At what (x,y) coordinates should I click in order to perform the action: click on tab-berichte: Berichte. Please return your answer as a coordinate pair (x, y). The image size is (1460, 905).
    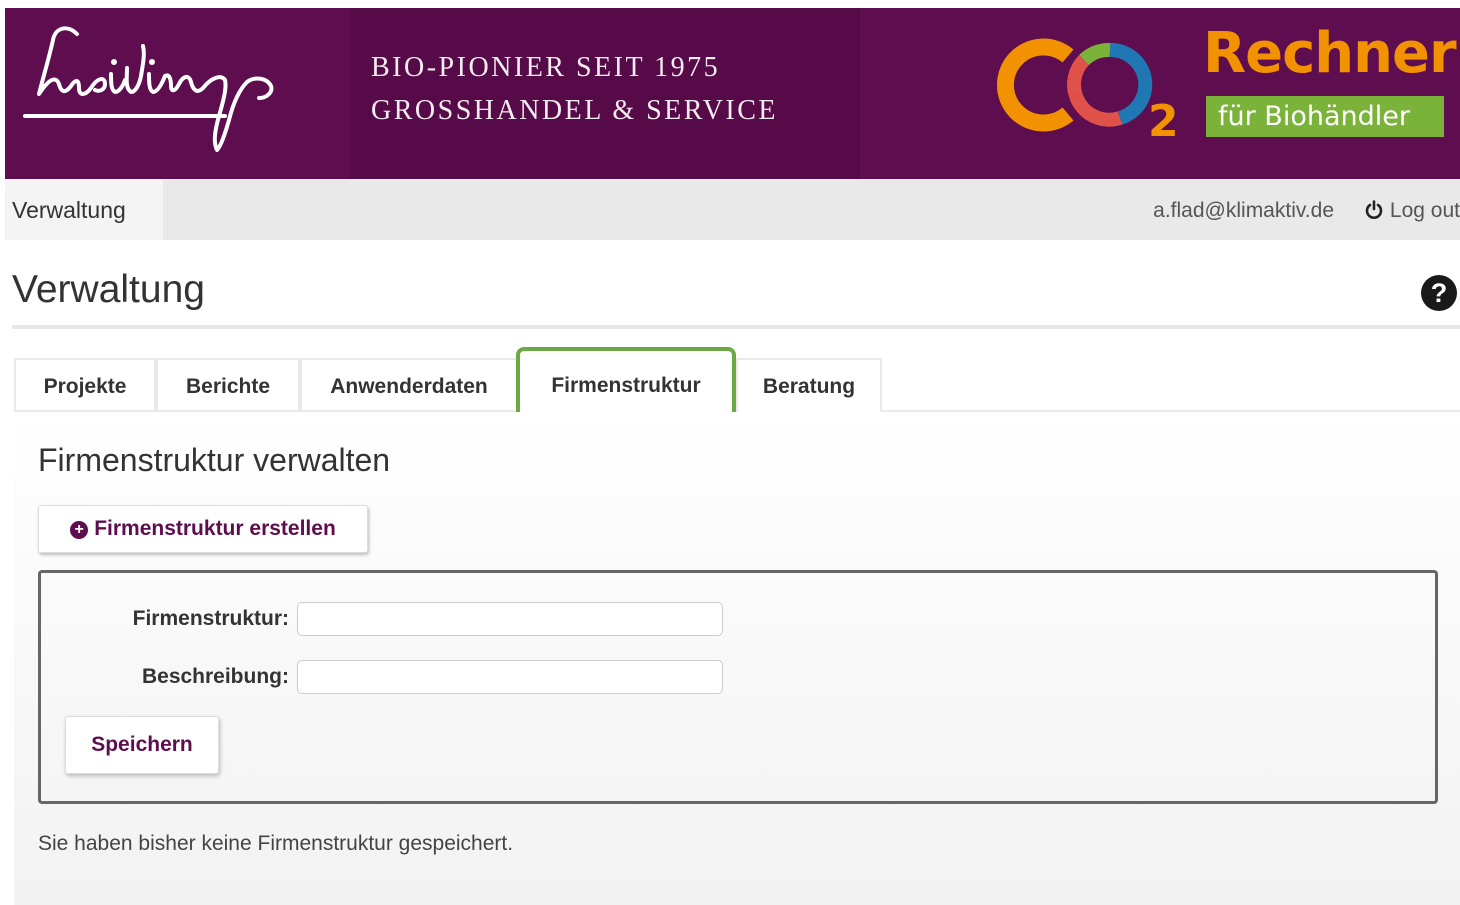
    Looking at the image, I should click on (228, 385).